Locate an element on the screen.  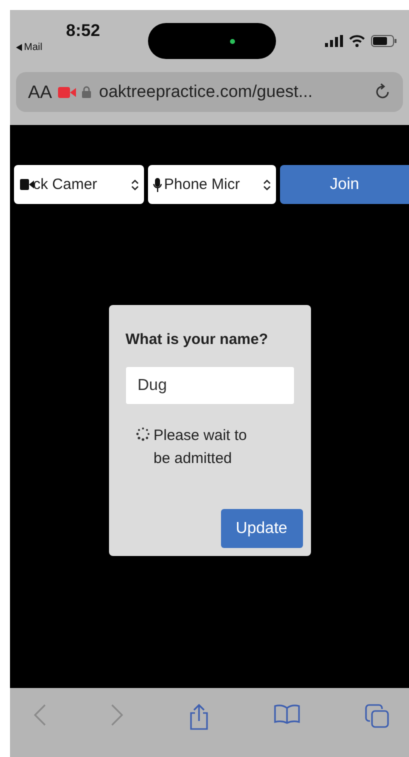
back-arrow-icon is located at coordinates (19, 47).